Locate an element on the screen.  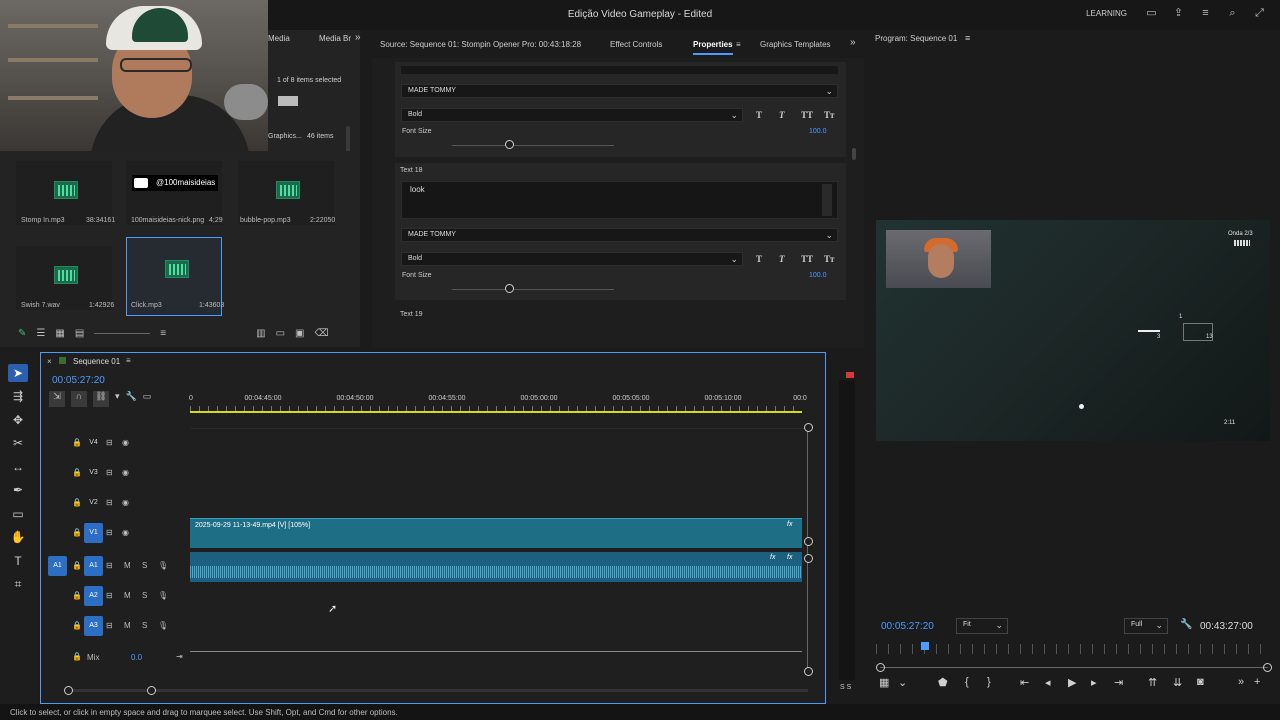
go-to-out-icon: ⇥ is located at coordinates (1118, 682).